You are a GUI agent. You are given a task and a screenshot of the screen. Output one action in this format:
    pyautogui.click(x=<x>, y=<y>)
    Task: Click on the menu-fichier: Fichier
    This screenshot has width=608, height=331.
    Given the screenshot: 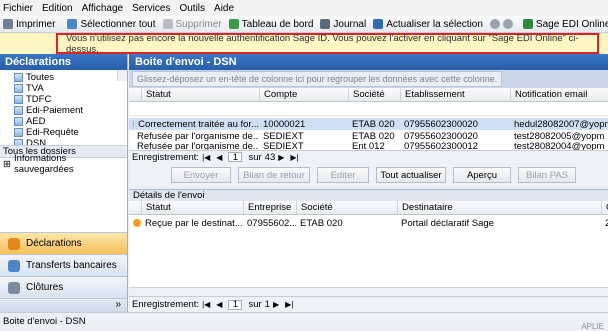 What is the action you would take?
    pyautogui.click(x=18, y=8)
    